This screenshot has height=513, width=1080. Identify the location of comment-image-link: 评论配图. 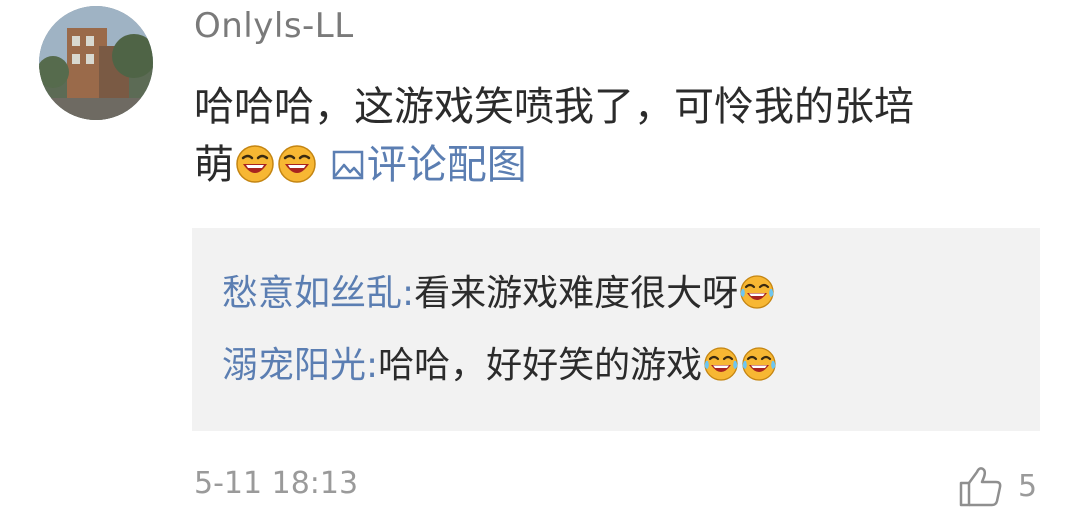
(429, 165).